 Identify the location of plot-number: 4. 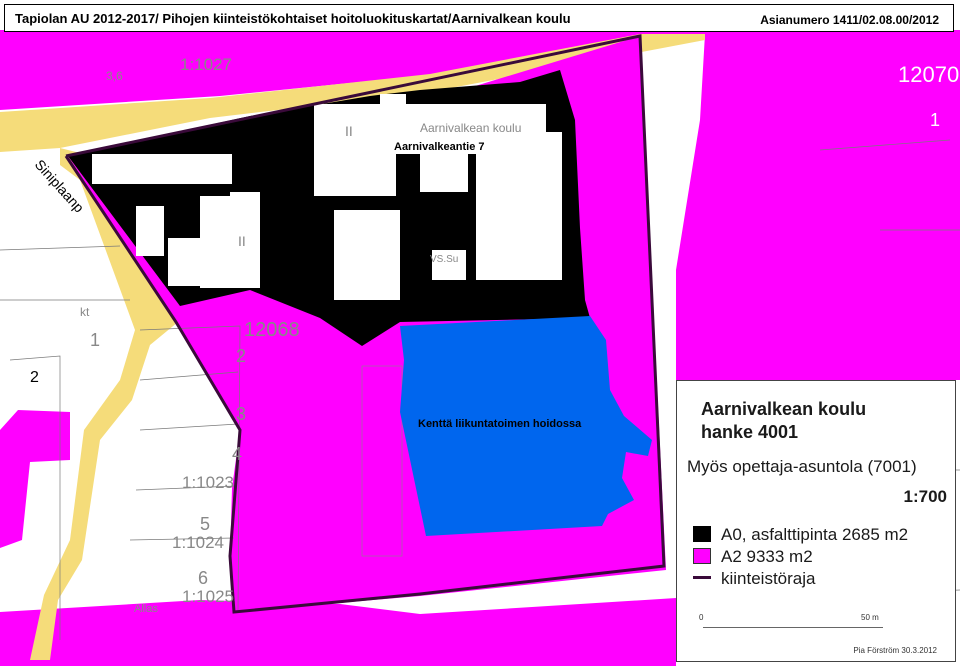
(237, 454).